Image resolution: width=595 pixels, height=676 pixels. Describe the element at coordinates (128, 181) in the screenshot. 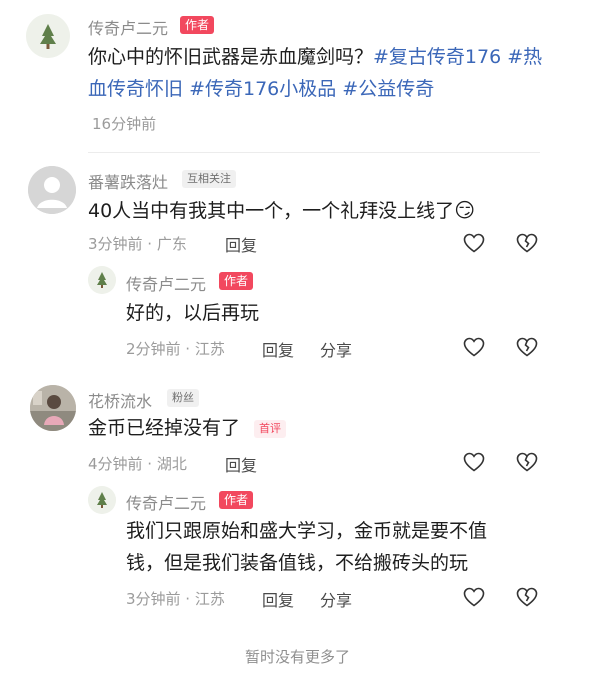

I see `comment-user-name: 番薯跌落灶` at that location.